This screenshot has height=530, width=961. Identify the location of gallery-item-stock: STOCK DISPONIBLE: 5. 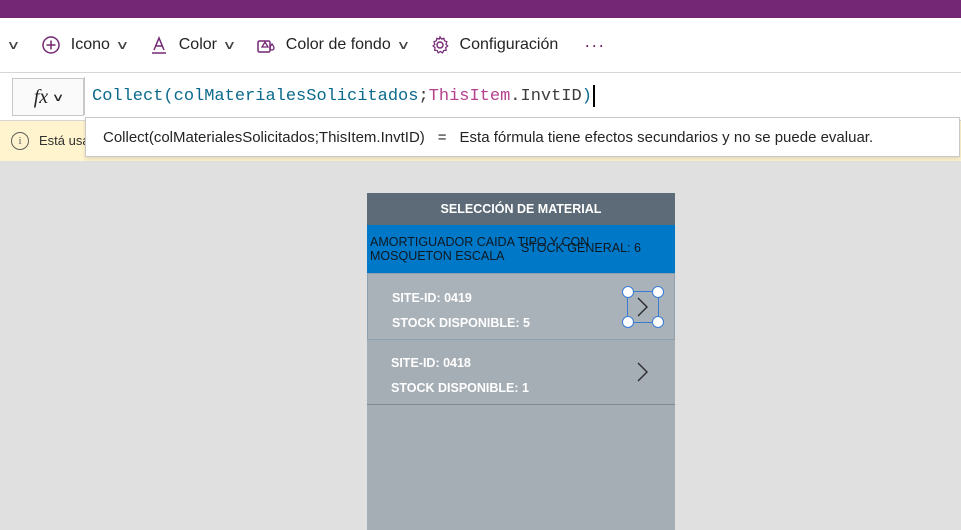
(461, 323).